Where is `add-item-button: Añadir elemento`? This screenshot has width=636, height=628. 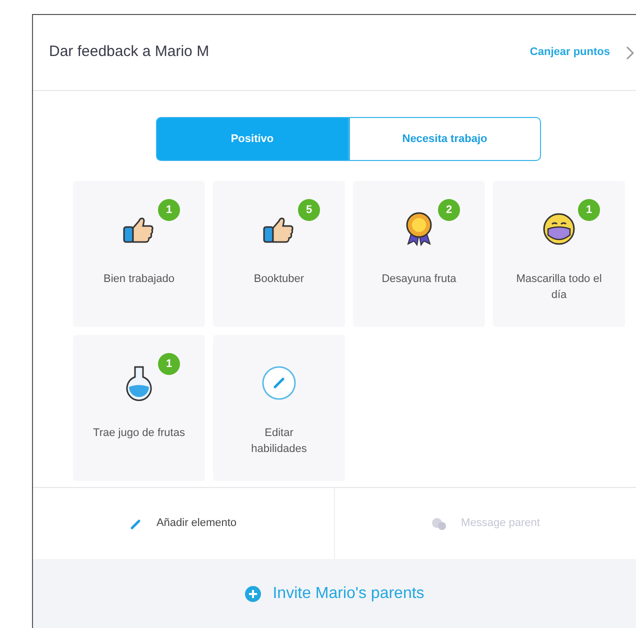
add-item-button: Añadir elemento is located at coordinates (183, 523).